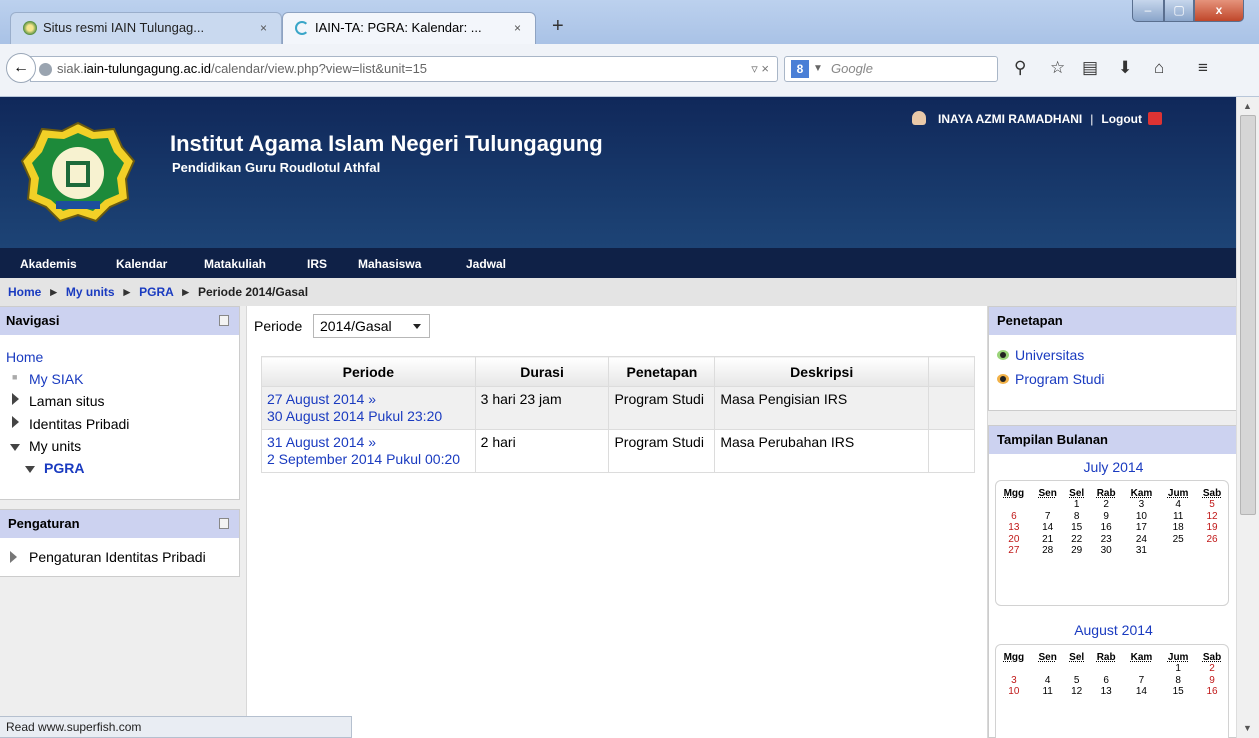 This screenshot has width=1259, height=738. I want to click on back-button: ←, so click(21, 68).